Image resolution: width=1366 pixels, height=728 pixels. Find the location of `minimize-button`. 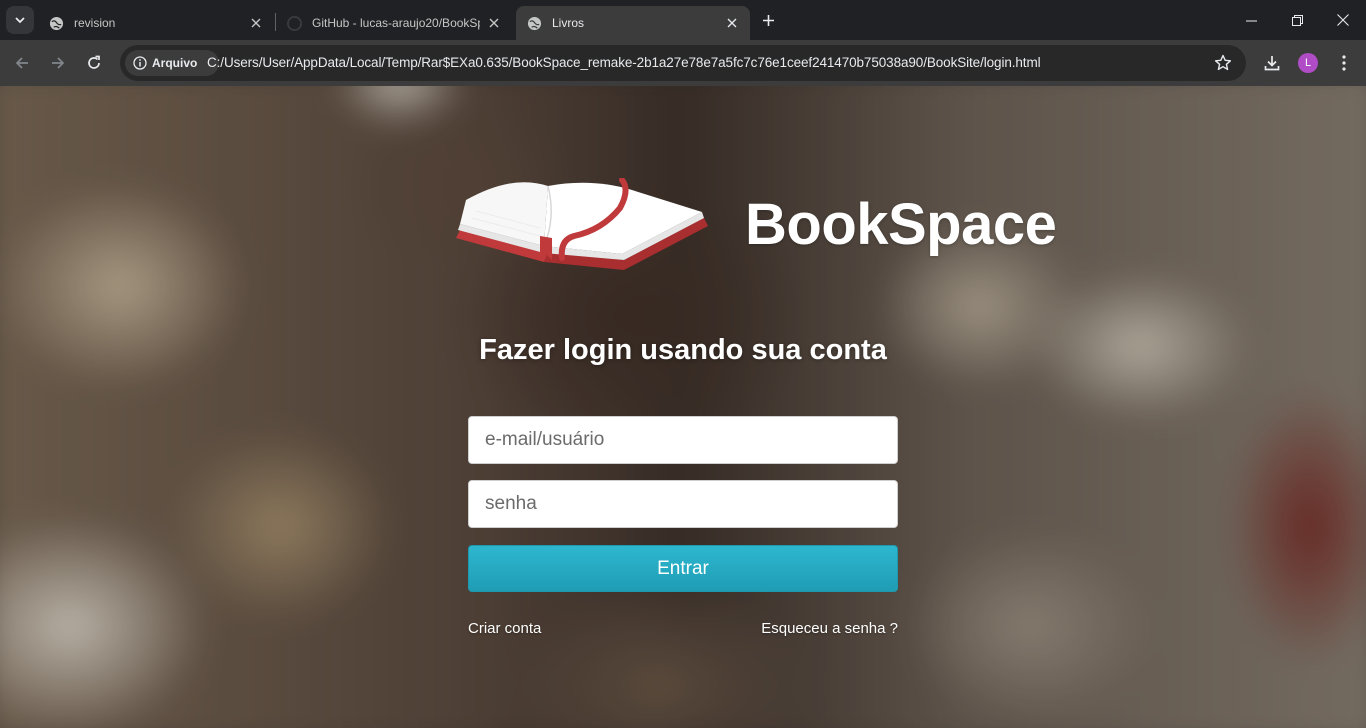

minimize-button is located at coordinates (1251, 20).